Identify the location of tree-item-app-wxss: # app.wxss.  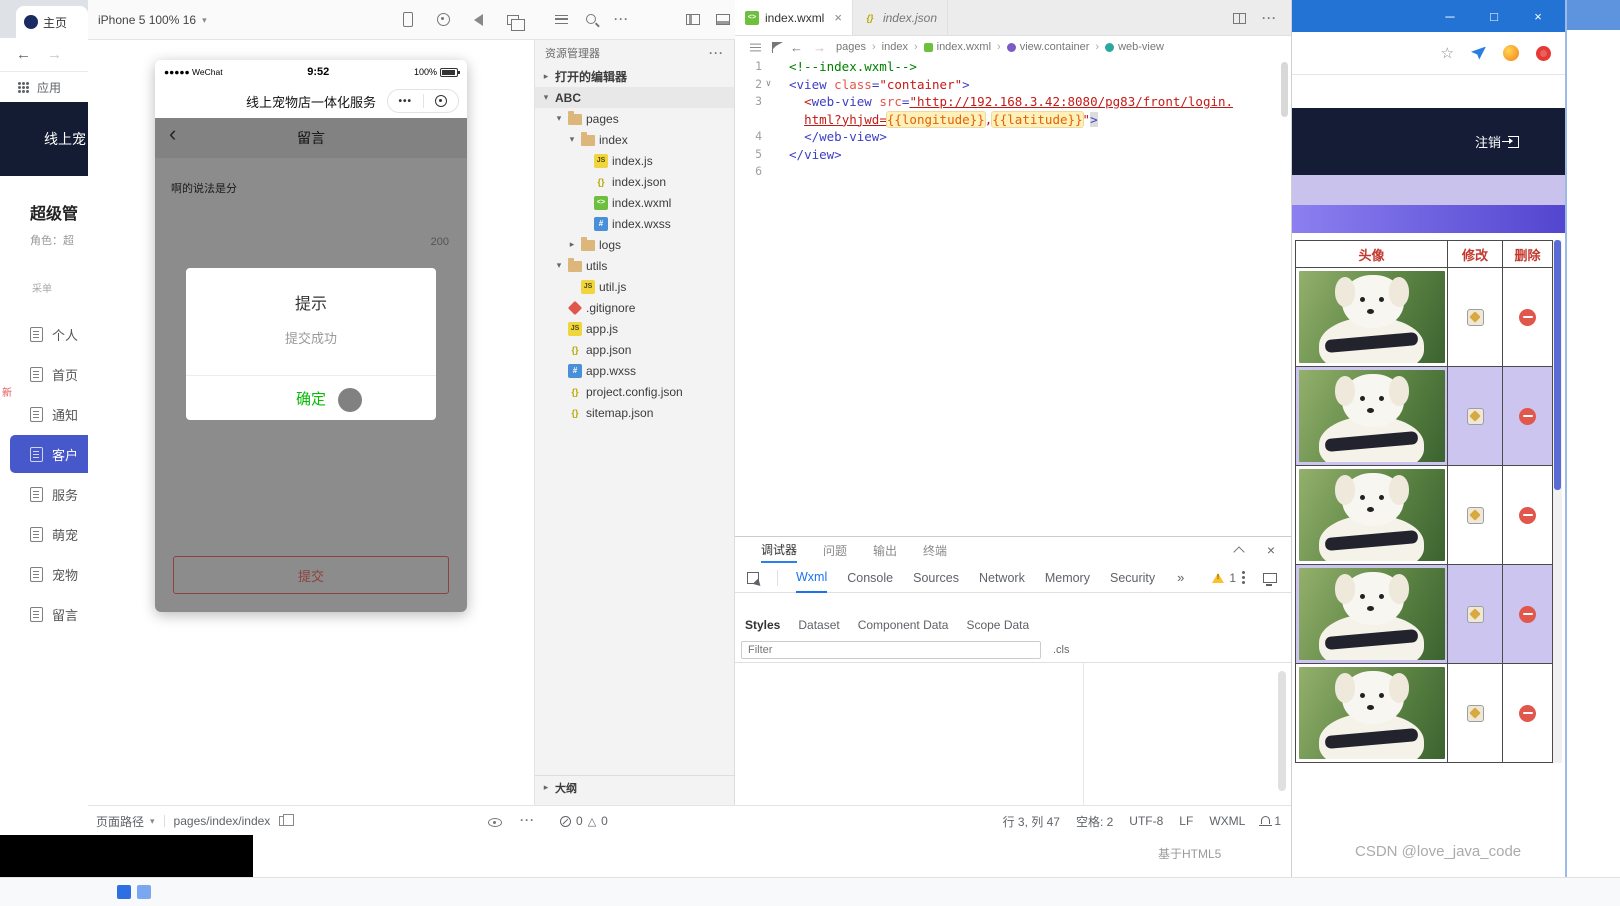
(634, 370).